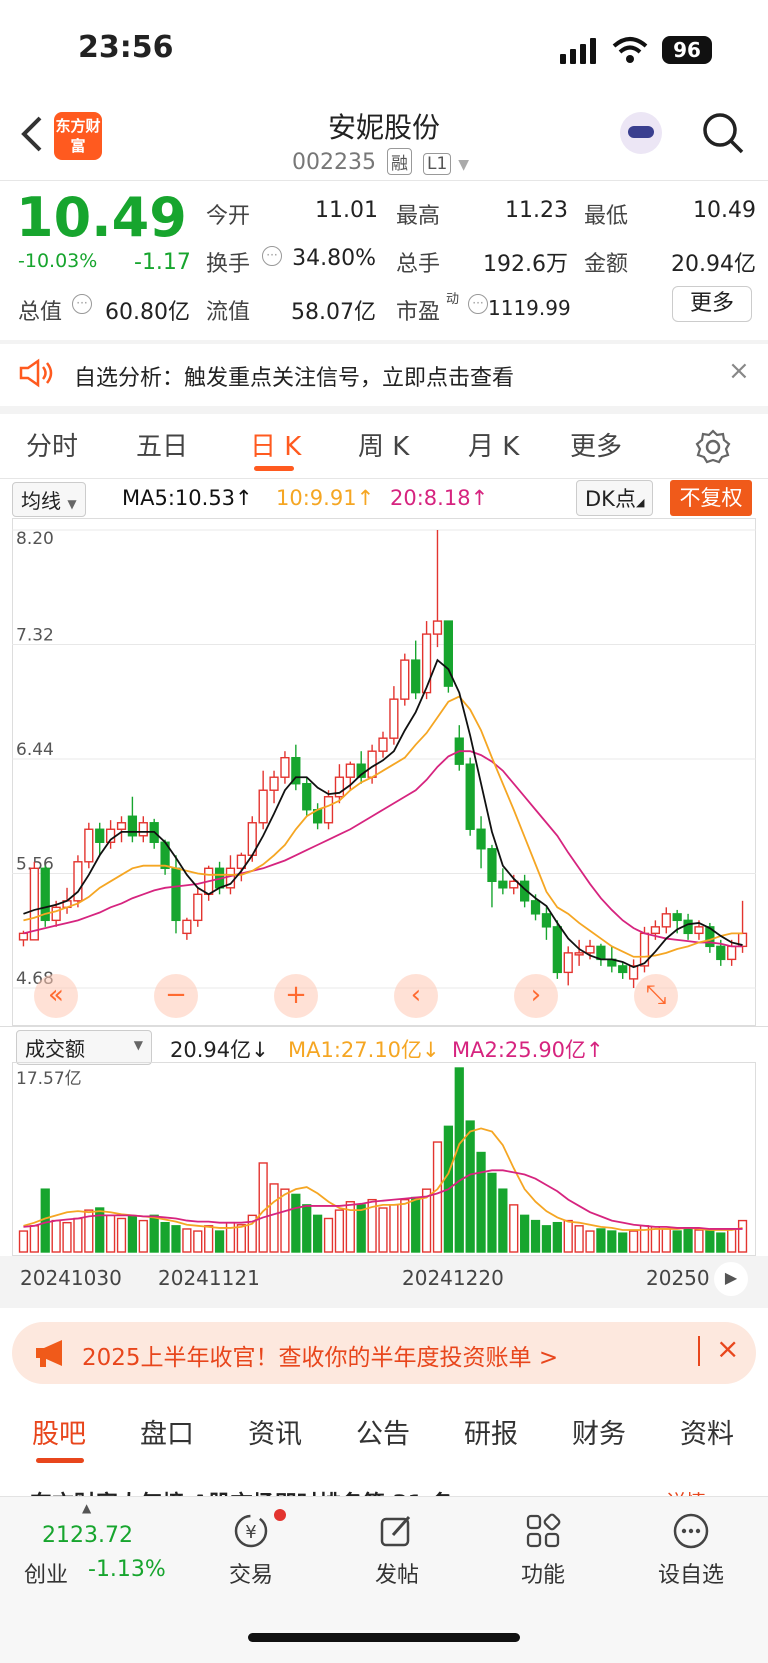 This screenshot has width=768, height=1663. Describe the element at coordinates (615, 498) in the screenshot. I see `dk-point-button: DK点◢` at that location.